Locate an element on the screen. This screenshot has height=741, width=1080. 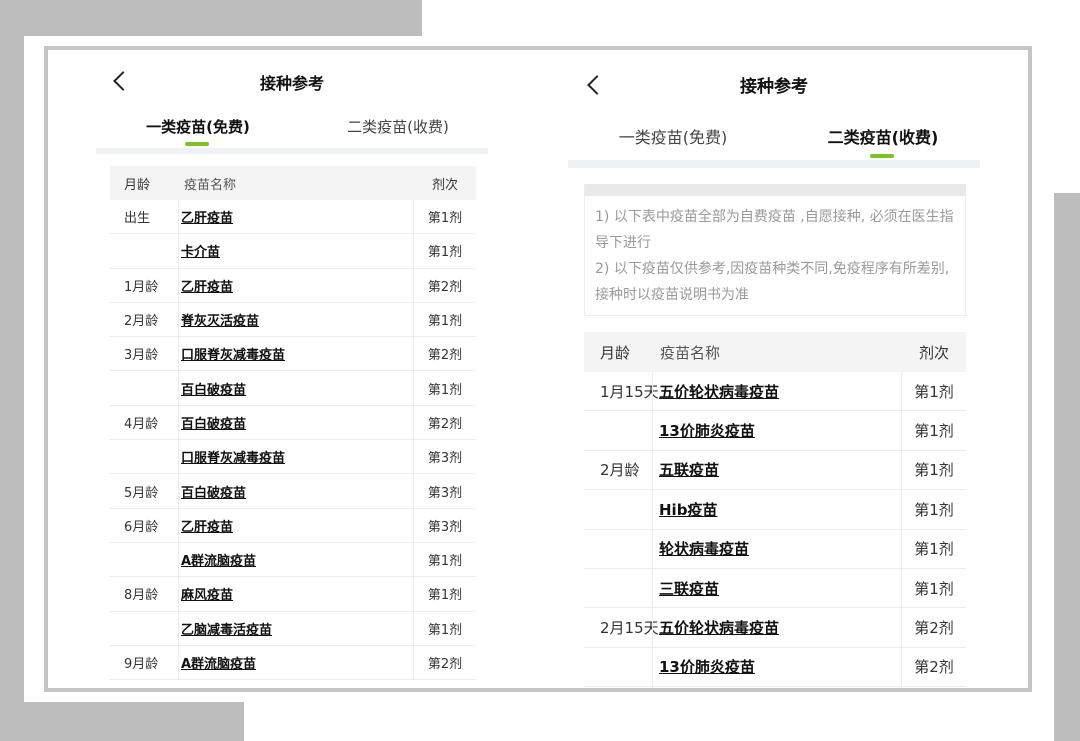
tab-bar-separator is located at coordinates (292, 151).